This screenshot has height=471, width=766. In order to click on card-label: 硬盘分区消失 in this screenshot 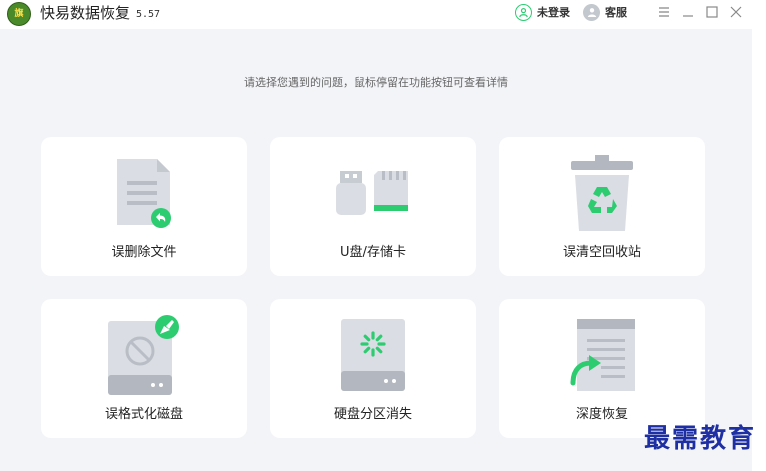, I will do `click(372, 414)`.